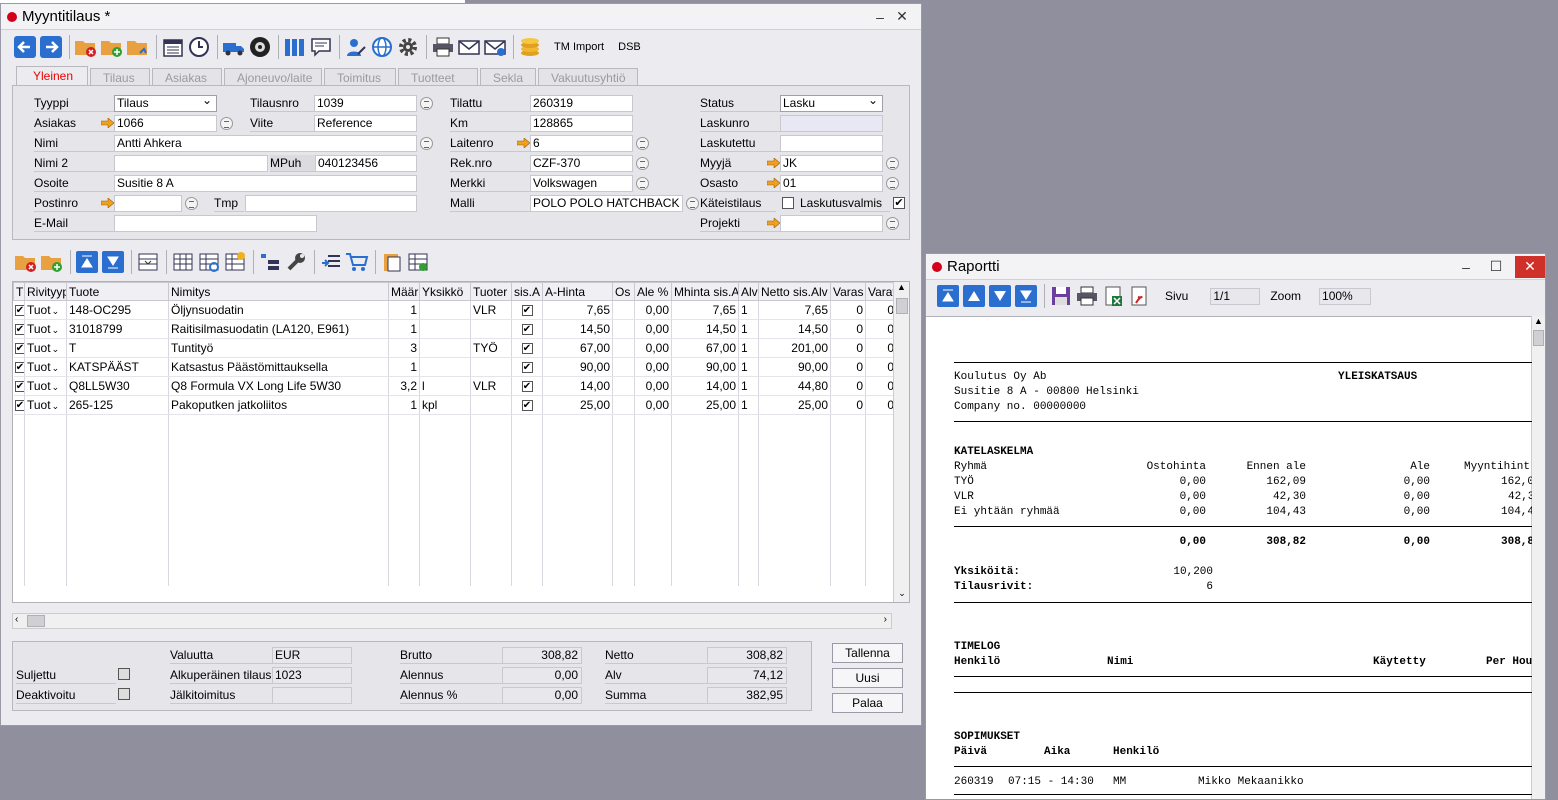  What do you see at coordinates (270, 262) in the screenshot?
I see `list-tree-icon` at bounding box center [270, 262].